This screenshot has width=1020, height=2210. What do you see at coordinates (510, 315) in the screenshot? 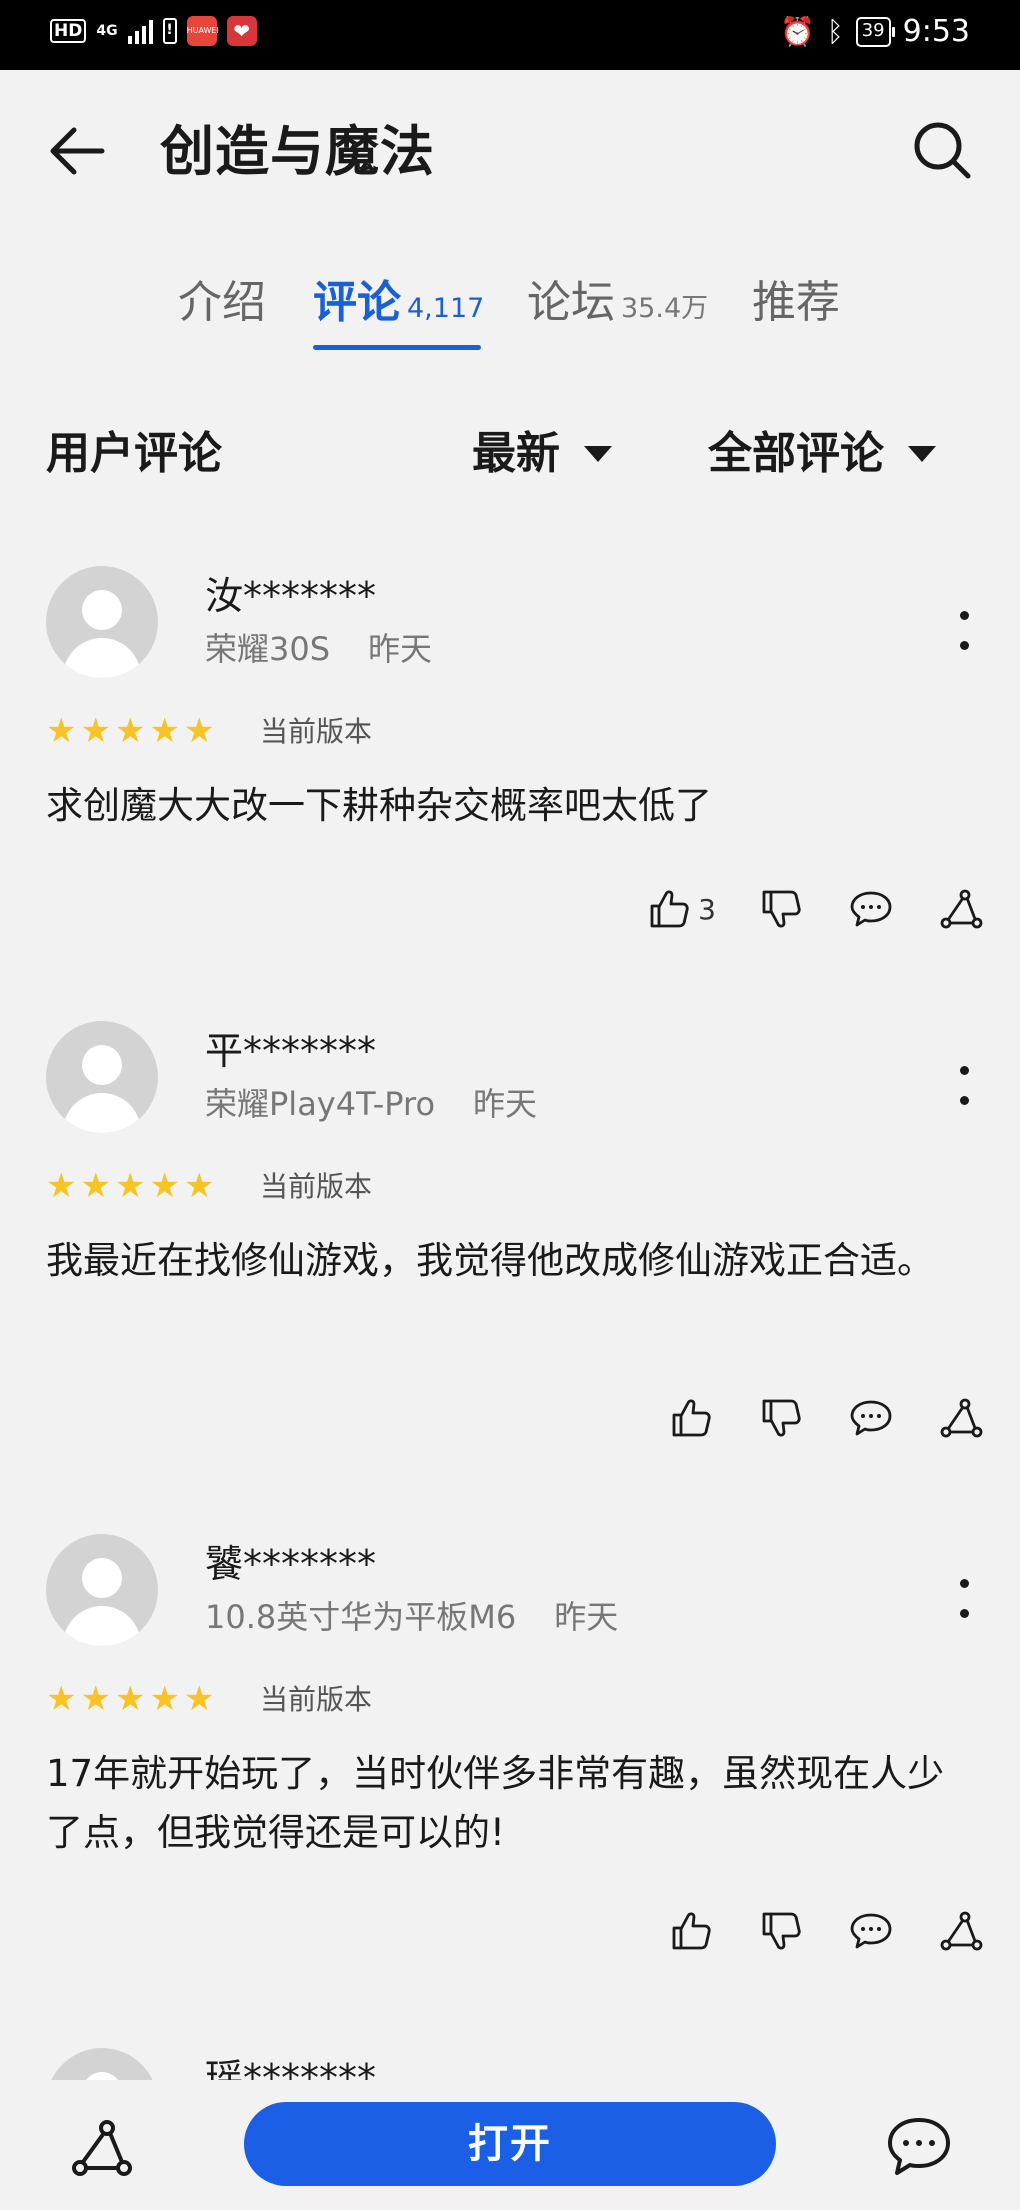
I see `tab-bar: 介绍 评论 4,117 论坛 35.4万 推荐` at bounding box center [510, 315].